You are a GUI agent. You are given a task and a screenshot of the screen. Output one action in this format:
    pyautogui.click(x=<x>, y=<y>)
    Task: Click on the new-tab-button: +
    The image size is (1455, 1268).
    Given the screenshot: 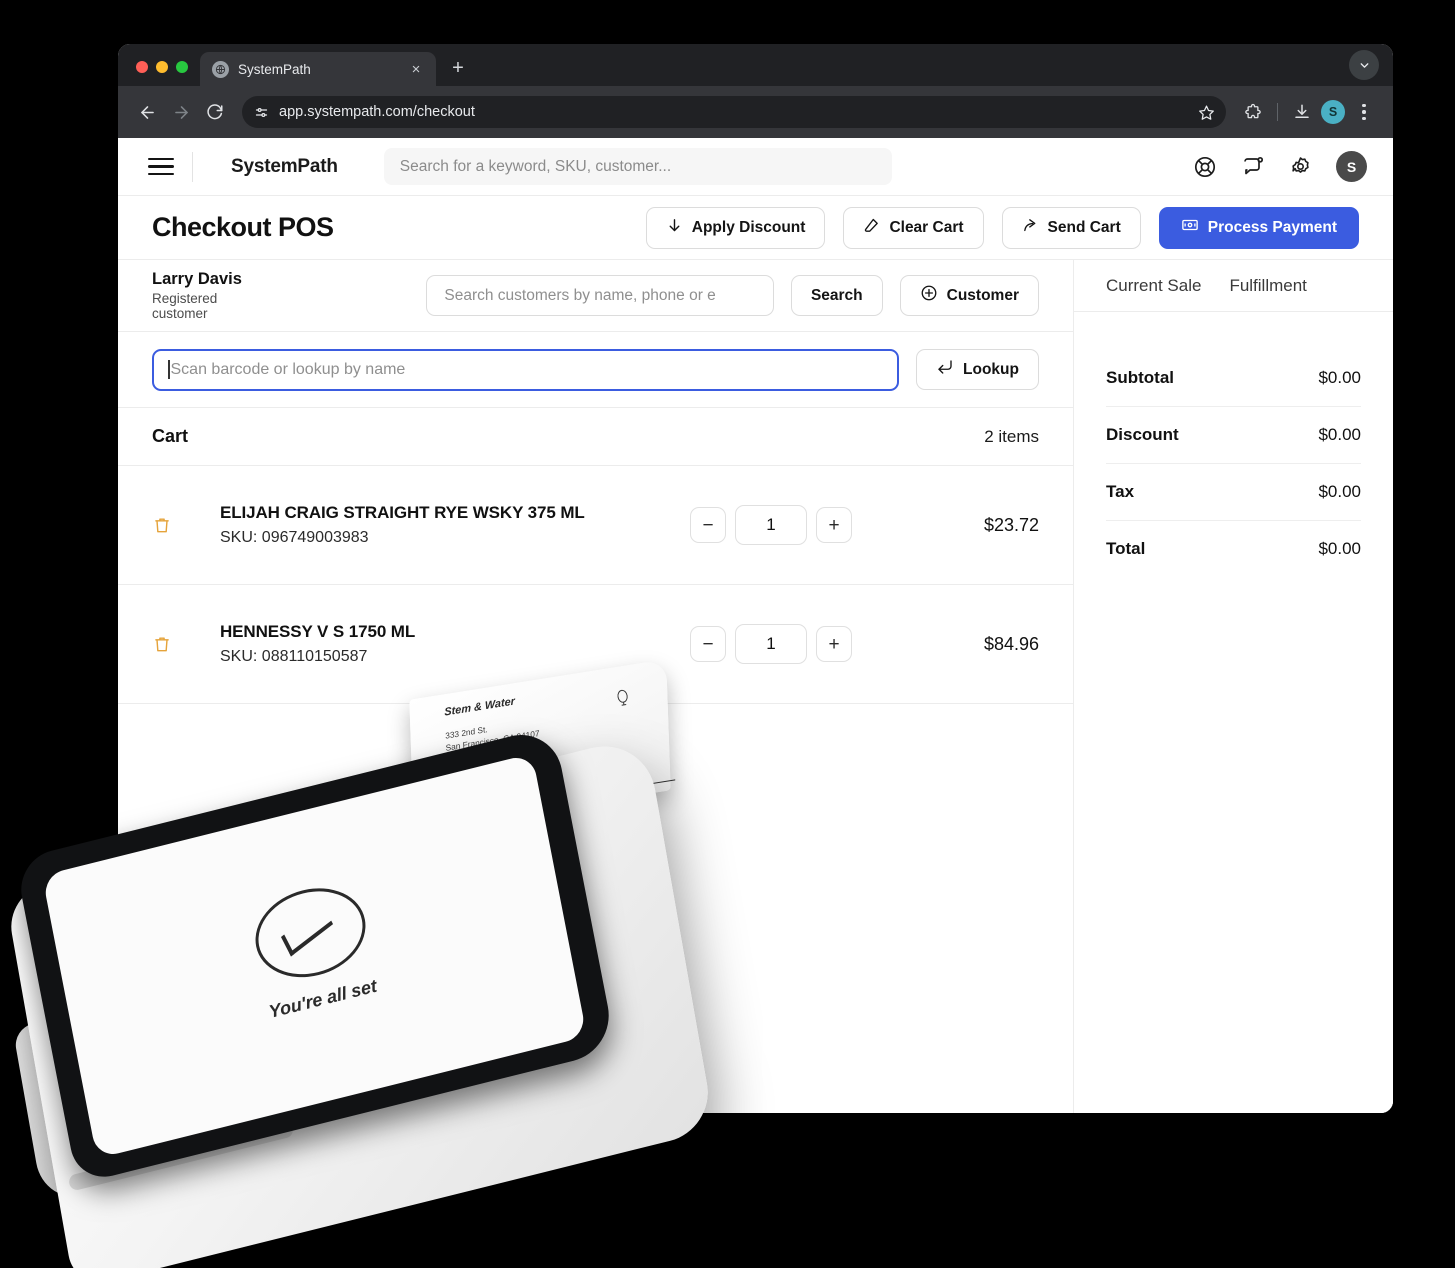 What is the action you would take?
    pyautogui.click(x=458, y=68)
    